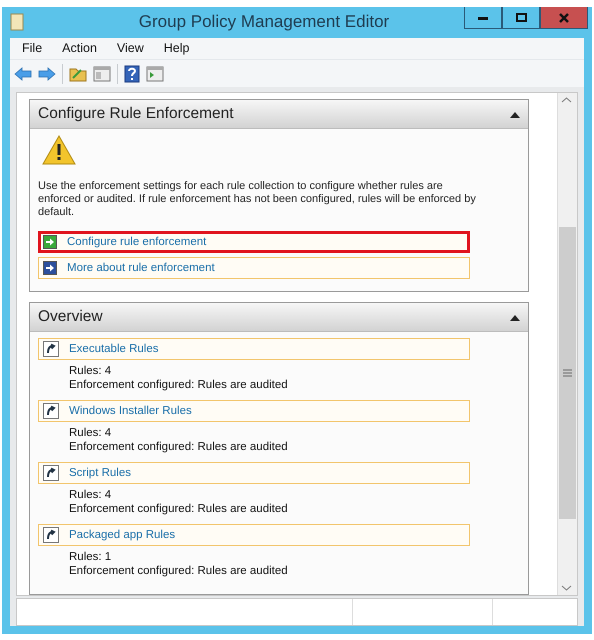  What do you see at coordinates (32, 48) in the screenshot?
I see `menu-item: File` at bounding box center [32, 48].